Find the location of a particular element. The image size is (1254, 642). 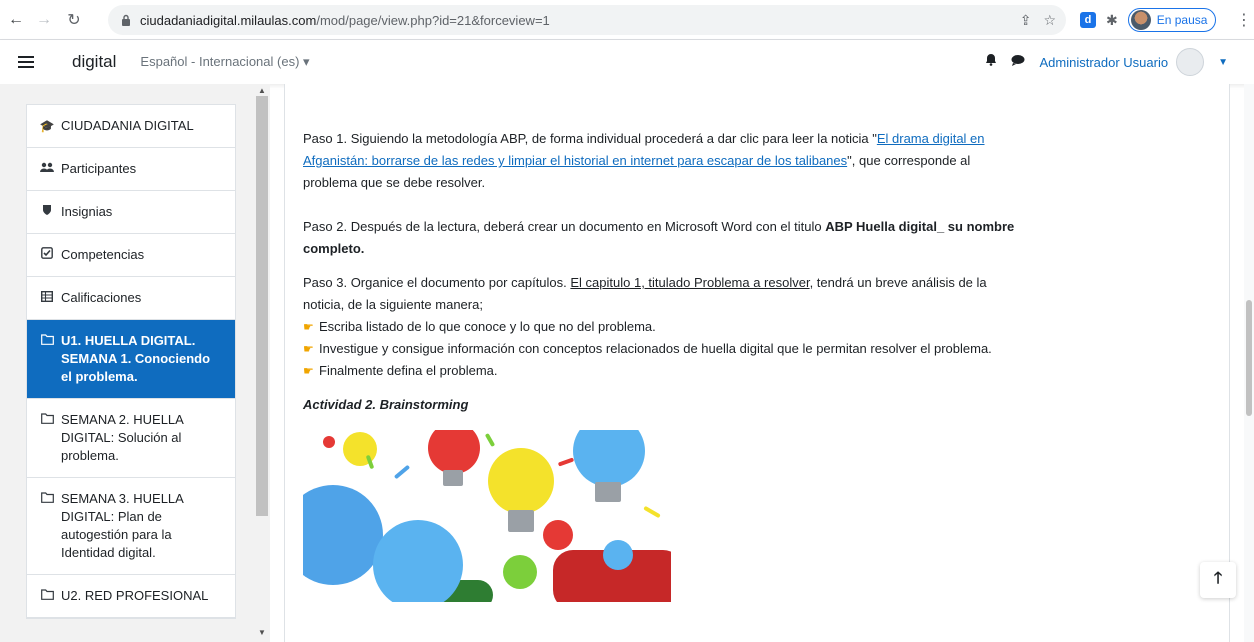

sidebar-item-label: Insignias is located at coordinates (87, 211).